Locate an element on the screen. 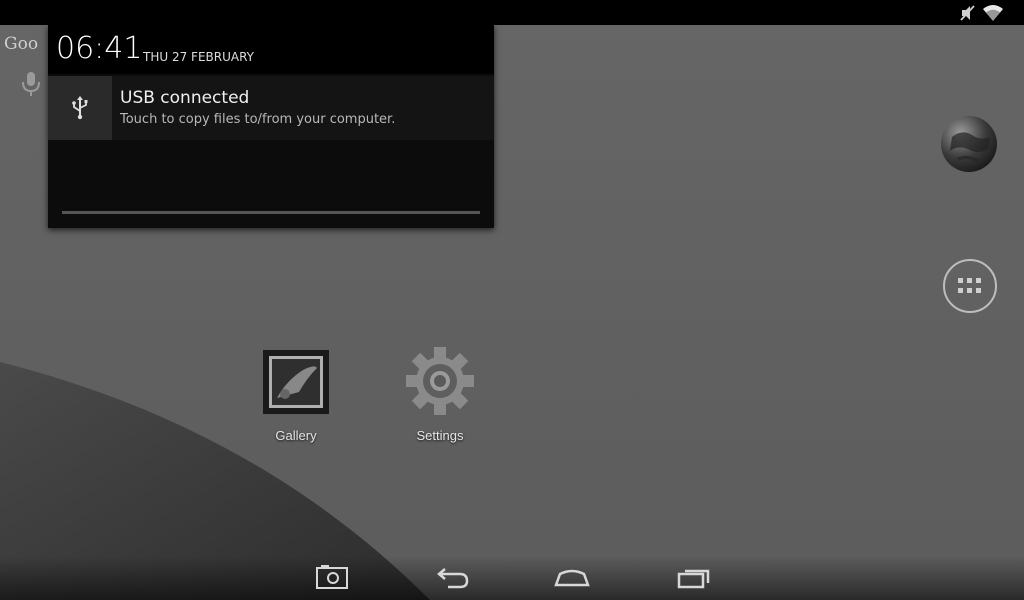 This screenshot has width=1024, height=600. app-settings: Settings is located at coordinates (440, 395).